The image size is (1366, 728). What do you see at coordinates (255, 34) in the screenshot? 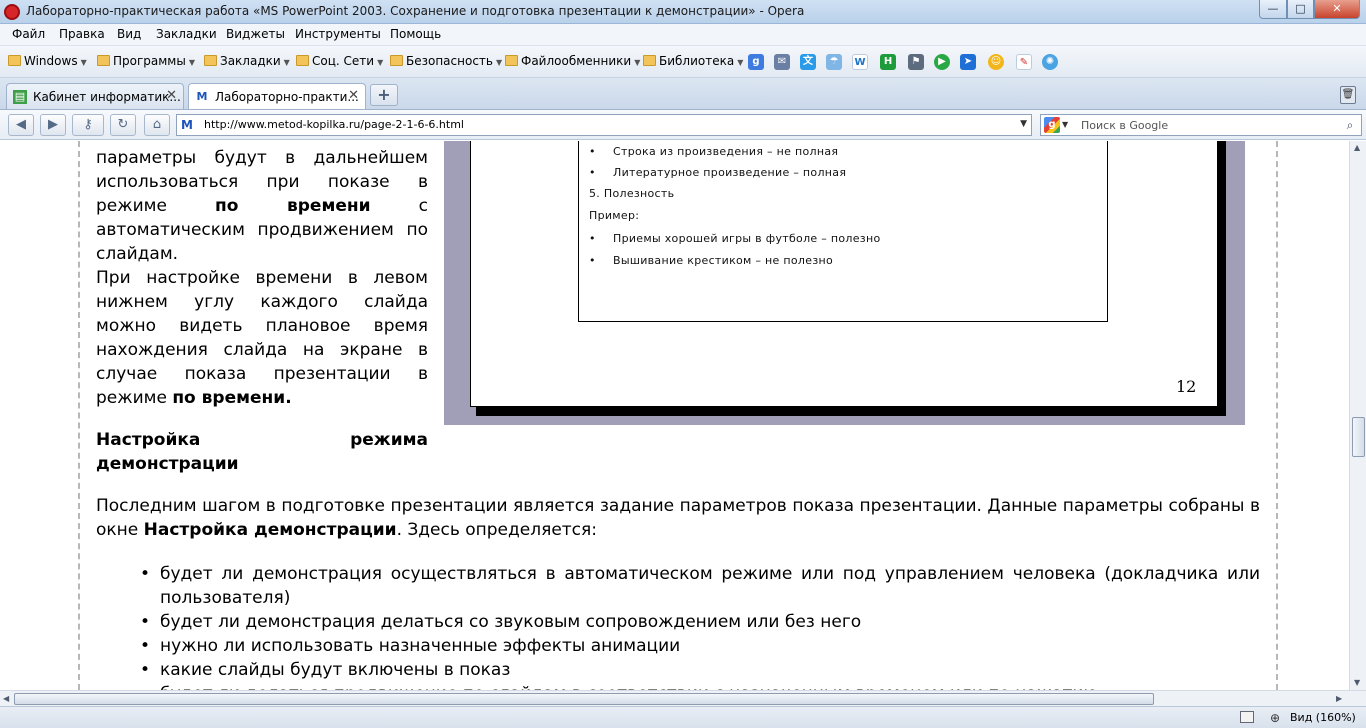
I see `menu-widgets: Виджеты` at bounding box center [255, 34].